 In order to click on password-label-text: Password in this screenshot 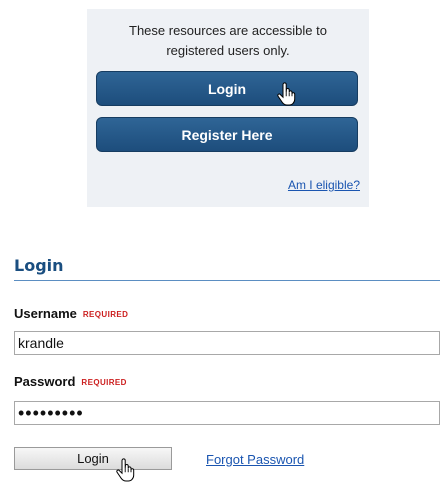, I will do `click(45, 381)`.